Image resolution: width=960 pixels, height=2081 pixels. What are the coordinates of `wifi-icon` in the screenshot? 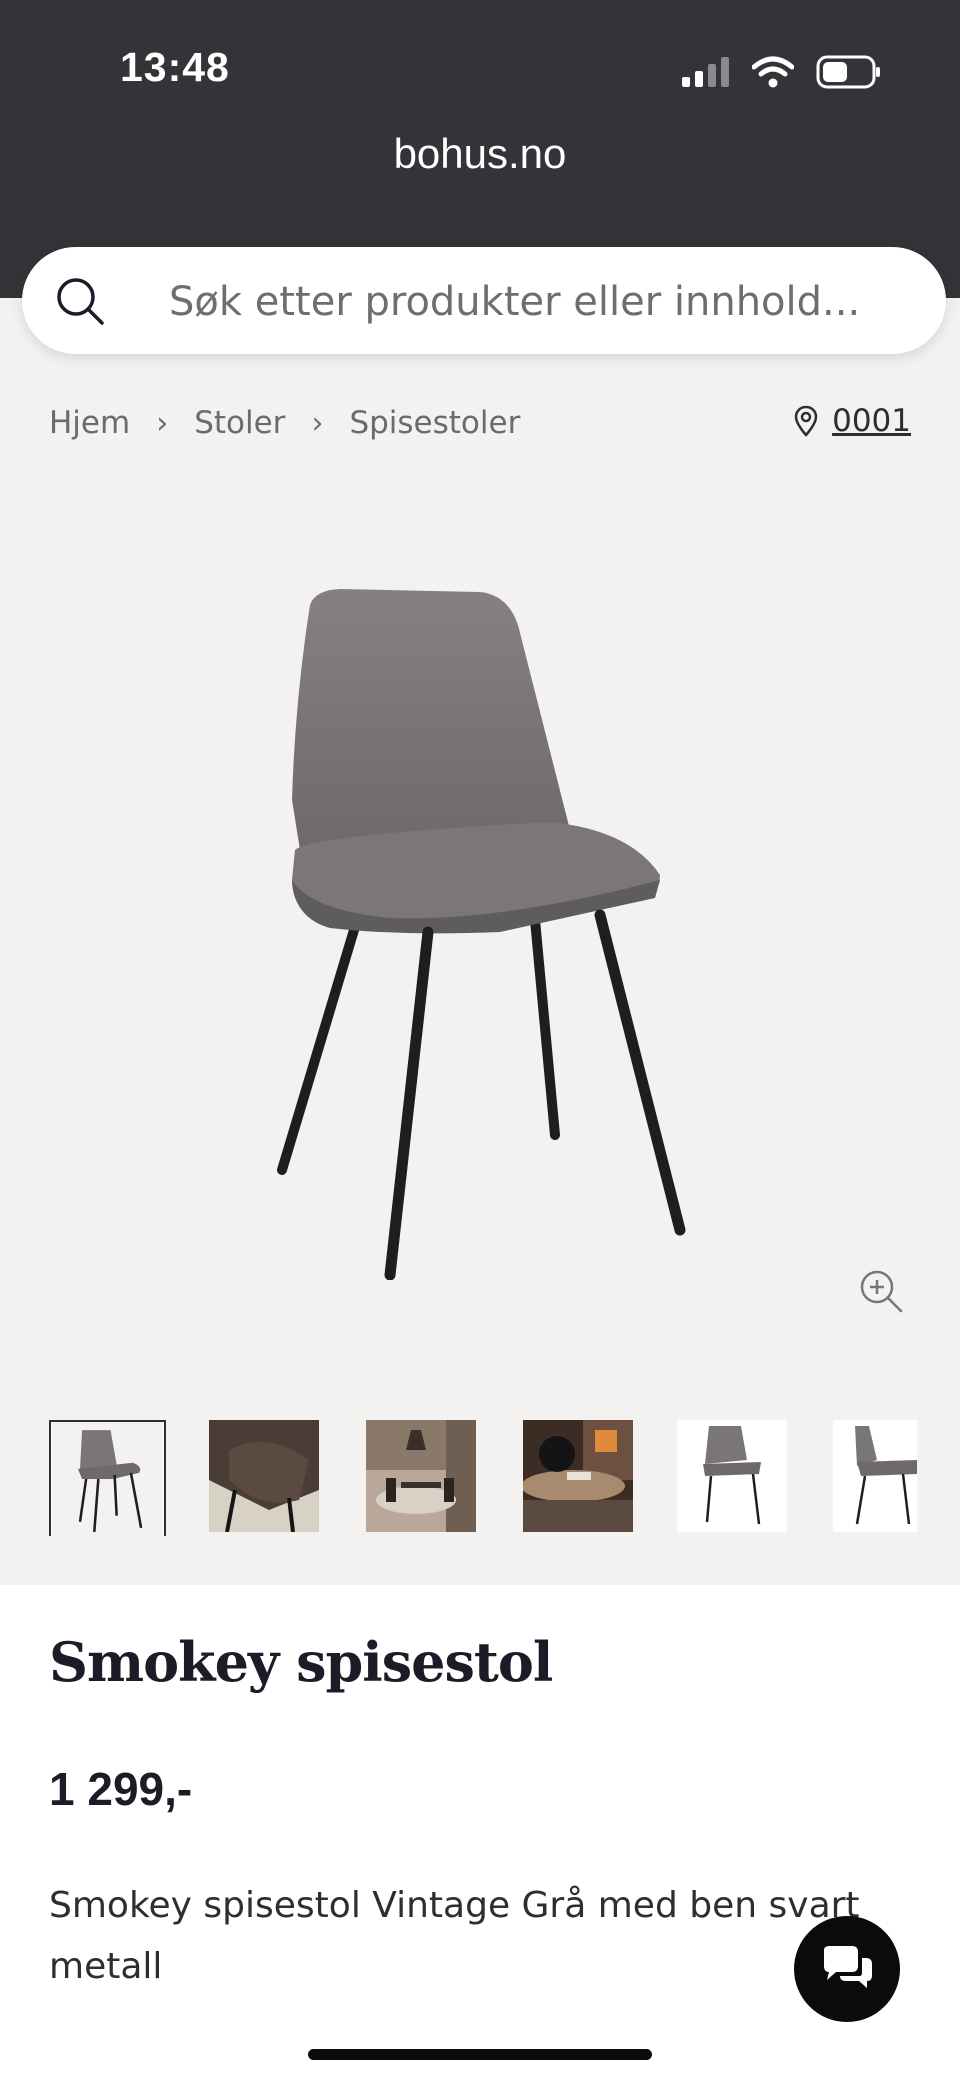 It's located at (773, 72).